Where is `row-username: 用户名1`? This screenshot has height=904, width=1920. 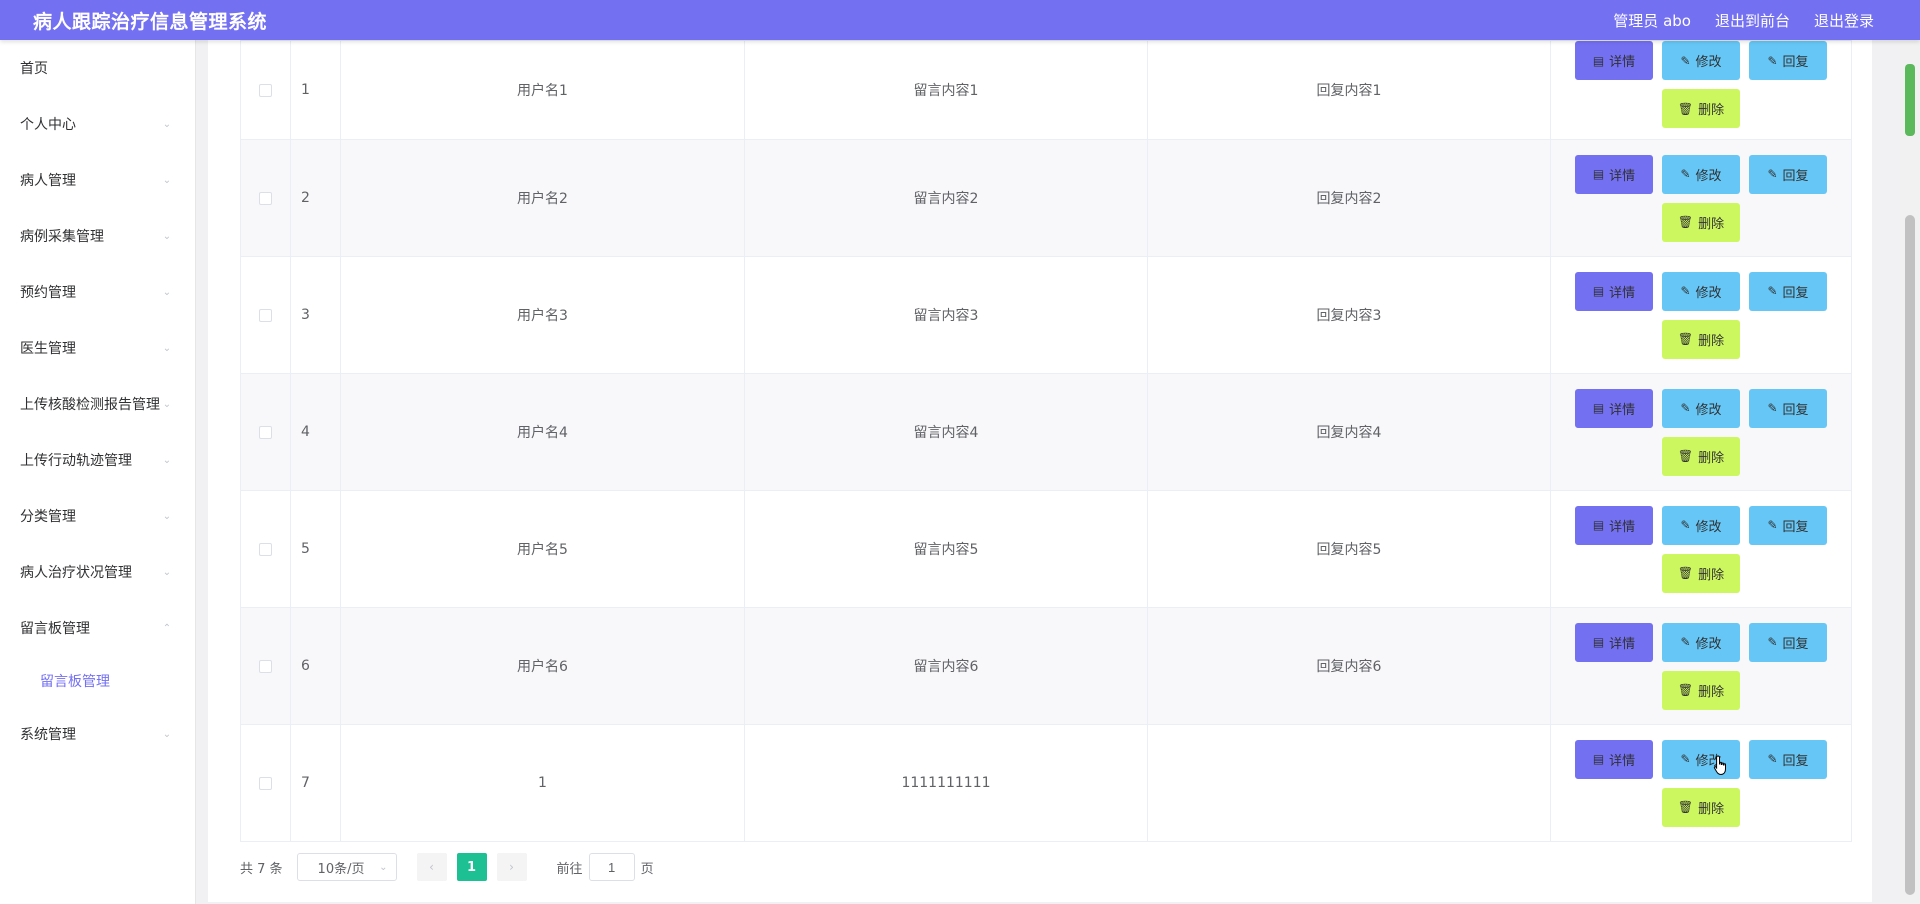 row-username: 用户名1 is located at coordinates (542, 90).